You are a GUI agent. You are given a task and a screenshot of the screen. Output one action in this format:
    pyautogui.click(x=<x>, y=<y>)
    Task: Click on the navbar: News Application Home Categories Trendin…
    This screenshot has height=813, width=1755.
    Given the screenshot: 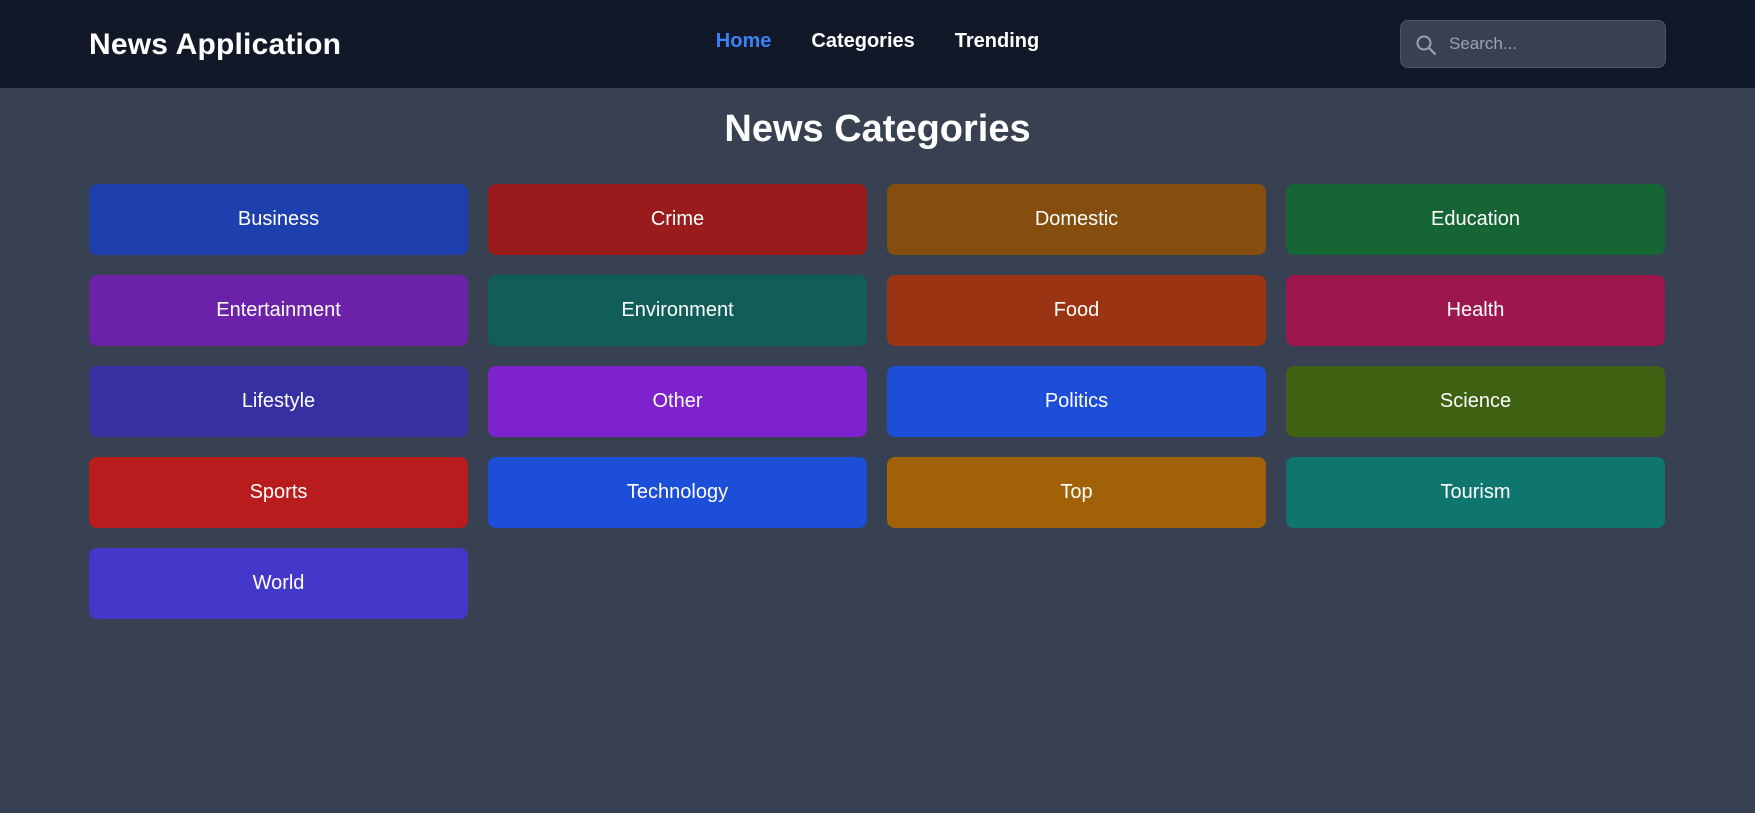 What is the action you would take?
    pyautogui.click(x=877, y=44)
    